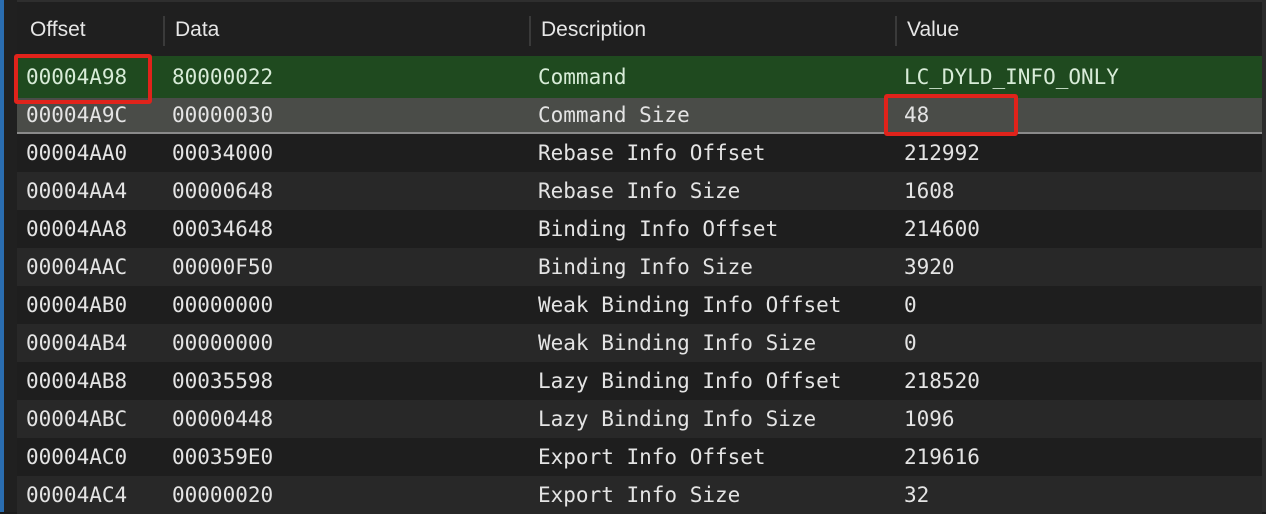 Image resolution: width=1266 pixels, height=514 pixels. I want to click on table-row: 00004AAC 00000F50 Binding Info Size 3920, so click(639, 267).